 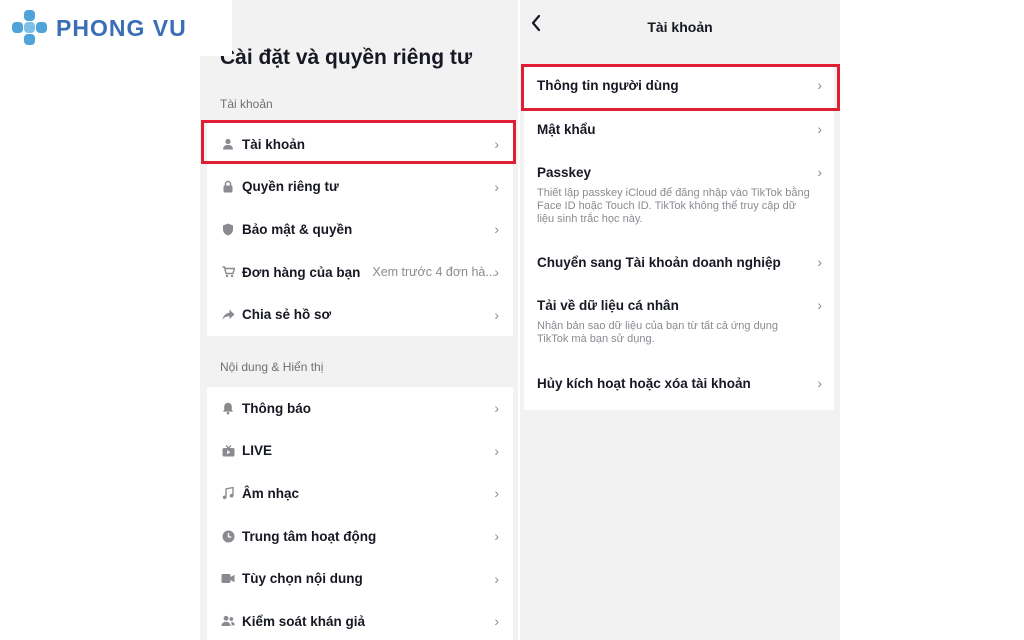 I want to click on settings-item-live: LIVE ›, so click(x=360, y=451).